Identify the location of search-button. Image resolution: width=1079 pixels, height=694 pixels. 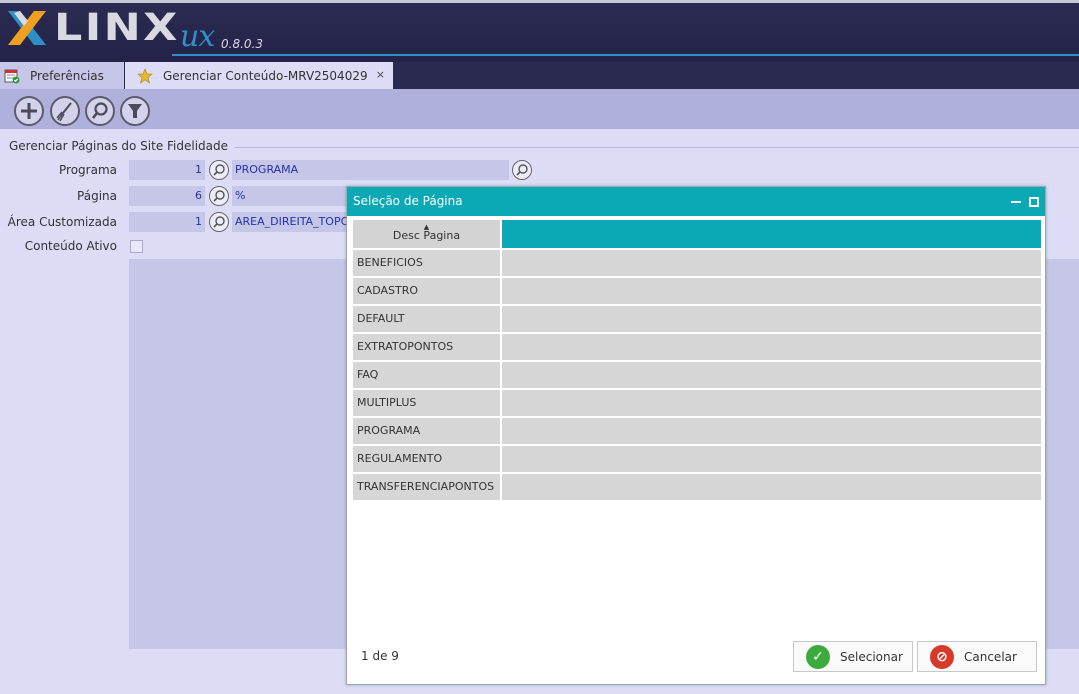
(100, 111).